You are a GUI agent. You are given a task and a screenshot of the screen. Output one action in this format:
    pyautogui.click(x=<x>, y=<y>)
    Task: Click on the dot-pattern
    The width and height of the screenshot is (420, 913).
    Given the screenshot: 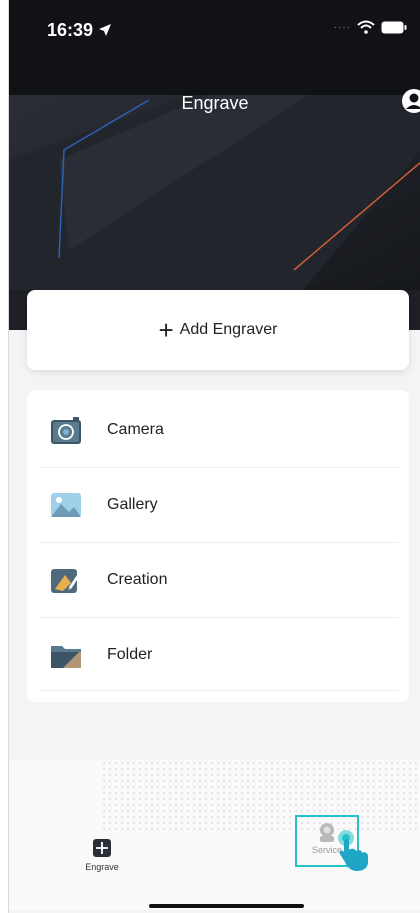 What is the action you would take?
    pyautogui.click(x=260, y=795)
    